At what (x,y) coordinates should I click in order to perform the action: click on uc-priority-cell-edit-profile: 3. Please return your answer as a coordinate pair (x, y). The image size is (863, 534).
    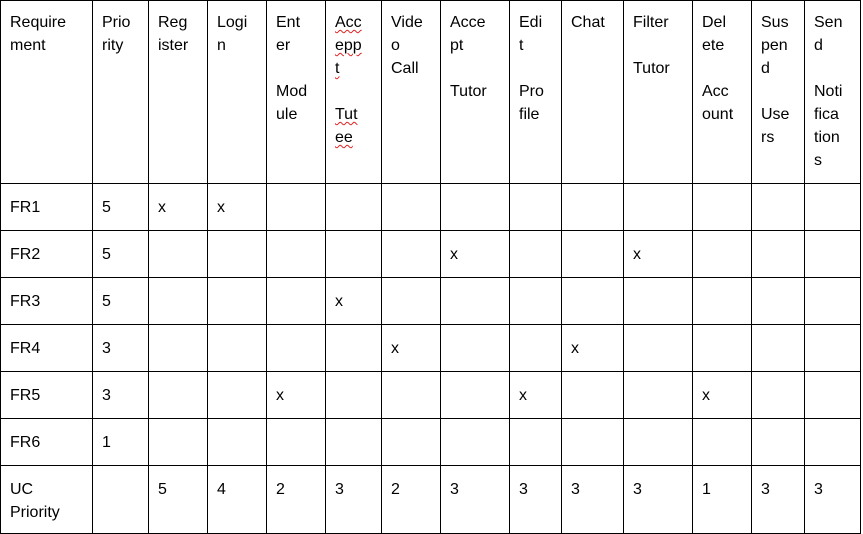
    Looking at the image, I should click on (535, 499).